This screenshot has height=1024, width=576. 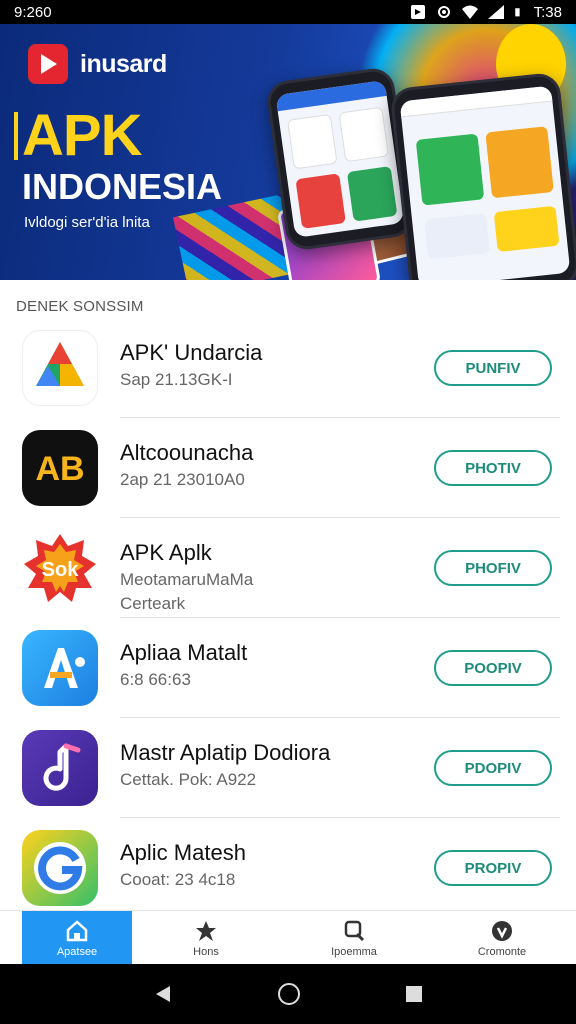 What do you see at coordinates (87, 222) in the screenshot?
I see `banner-subtitle: Ivldogi ser'd'ia lnita` at bounding box center [87, 222].